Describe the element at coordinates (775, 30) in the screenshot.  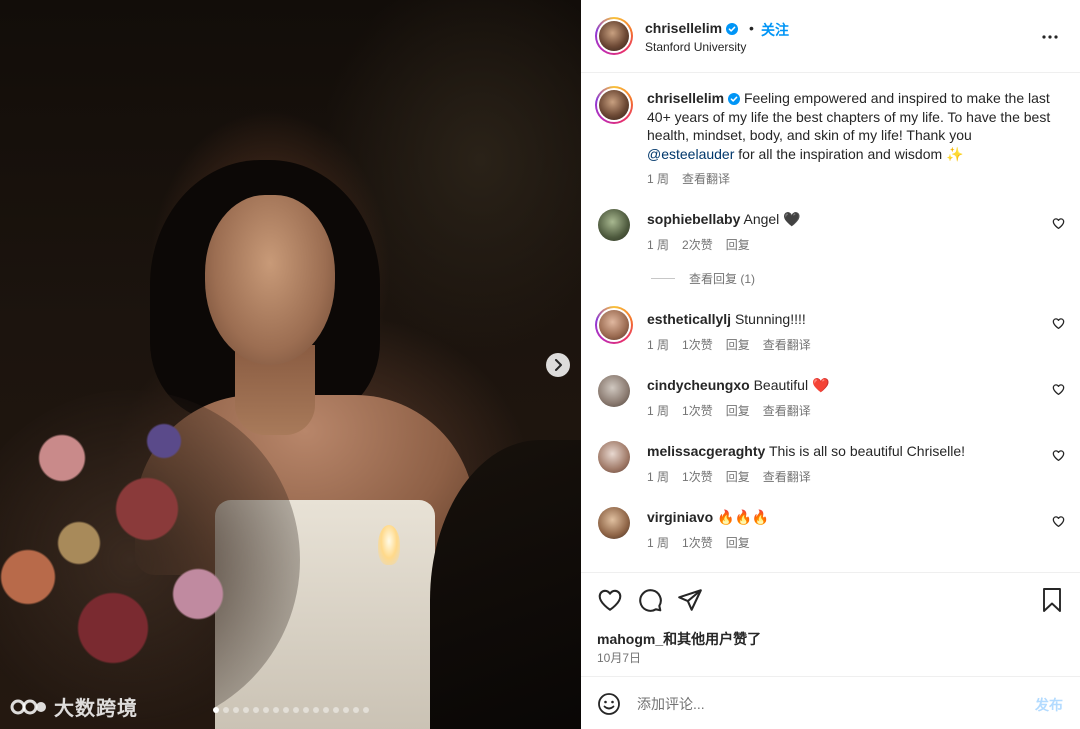
I see `follow-button: 关注` at that location.